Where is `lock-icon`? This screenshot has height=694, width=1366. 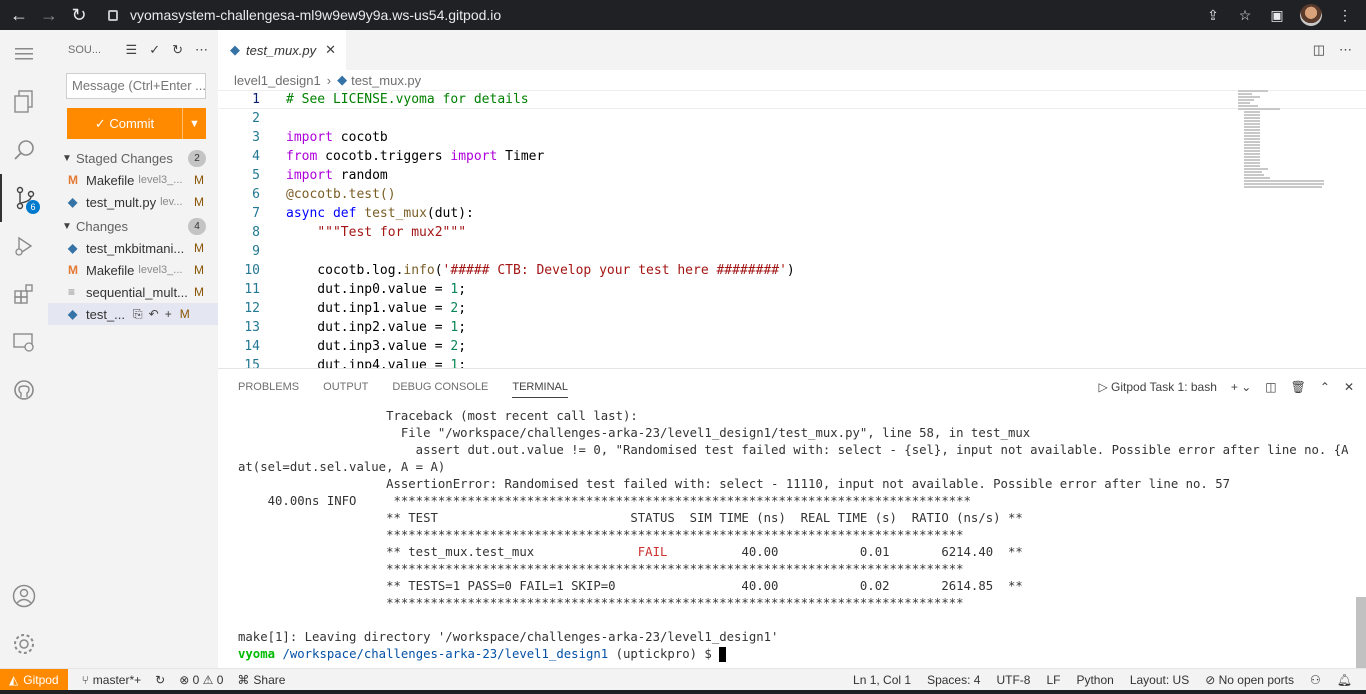
lock-icon is located at coordinates (113, 15).